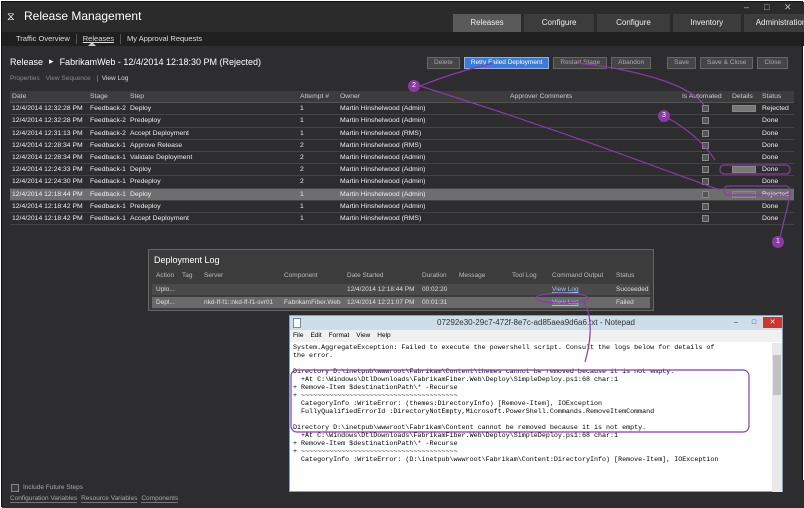 The image size is (804, 508). Describe the element at coordinates (159, 133) in the screenshot. I see `grid-cell: Accept Deployment` at that location.